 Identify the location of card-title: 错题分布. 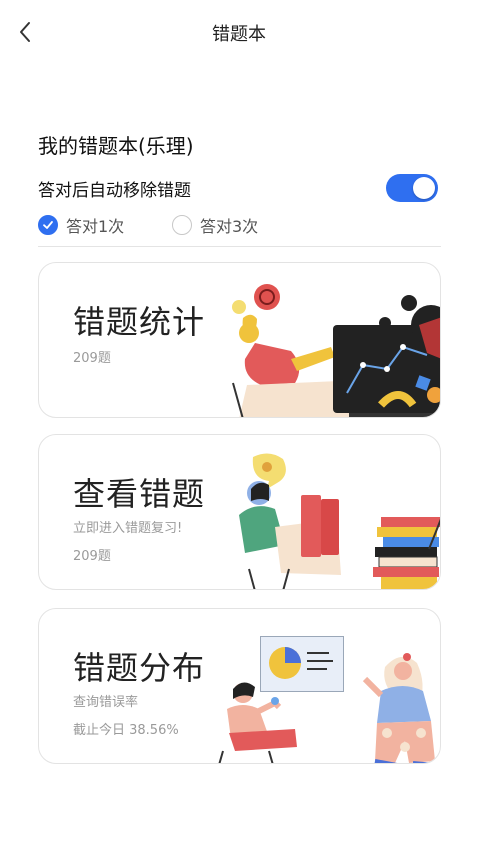
(139, 668).